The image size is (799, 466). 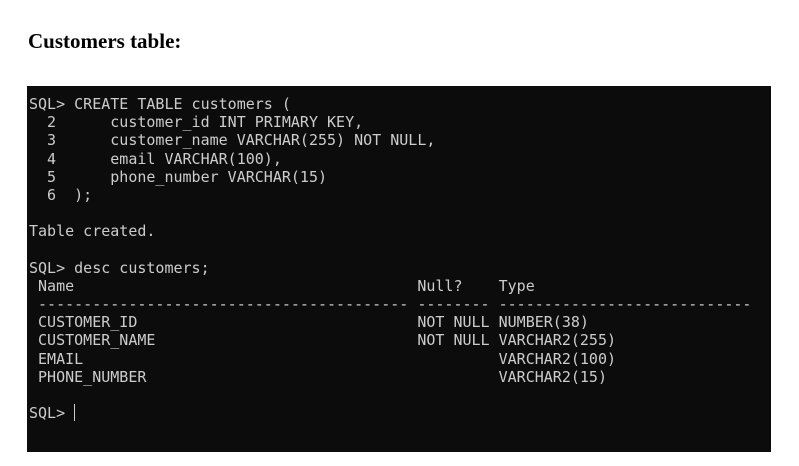 What do you see at coordinates (155, 158) in the screenshot?
I see `terminal-line: 4 email VARCHAR(100),` at bounding box center [155, 158].